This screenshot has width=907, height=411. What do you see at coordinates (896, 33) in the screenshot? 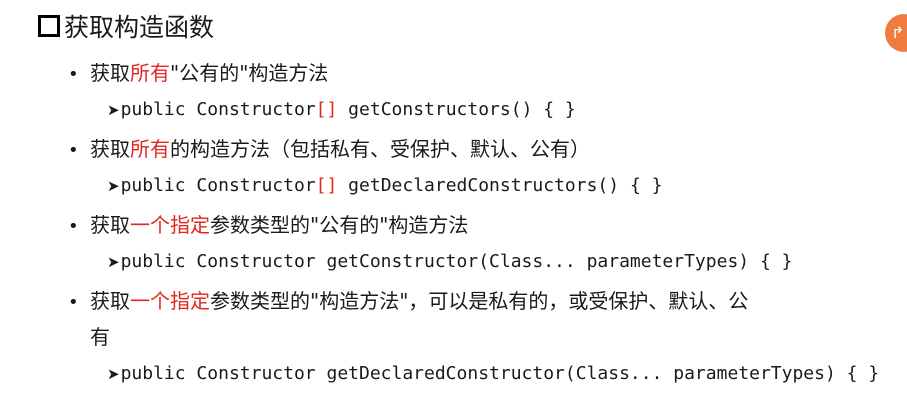
I see `exit-icon: ↱` at bounding box center [896, 33].